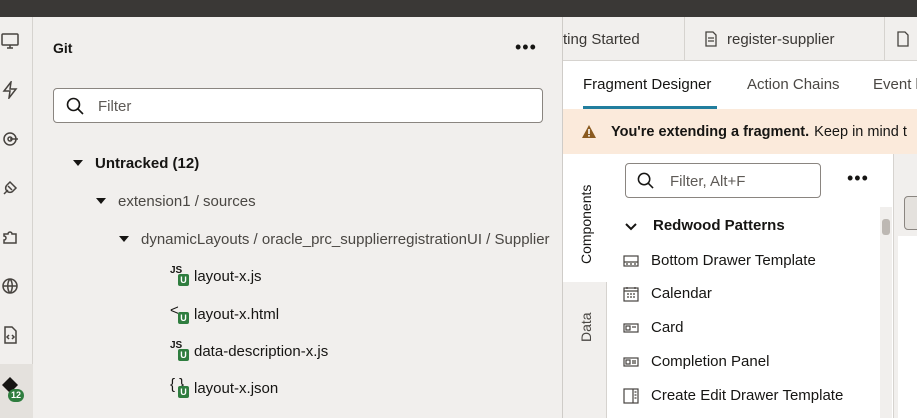 The height and width of the screenshot is (418, 917). I want to click on drawer-template-icon, so click(631, 395).